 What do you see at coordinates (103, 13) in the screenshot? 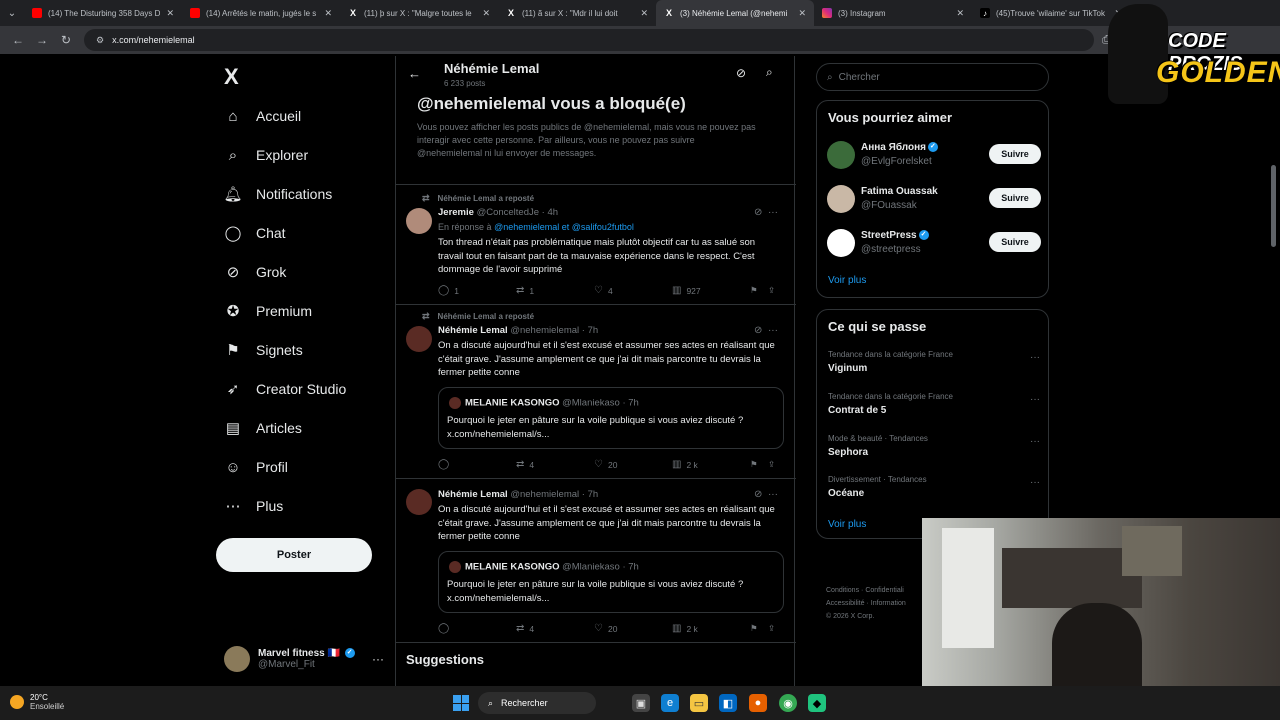
I see `browser-tab: (14) The Disturbing 358 Days D ✕` at bounding box center [103, 13].